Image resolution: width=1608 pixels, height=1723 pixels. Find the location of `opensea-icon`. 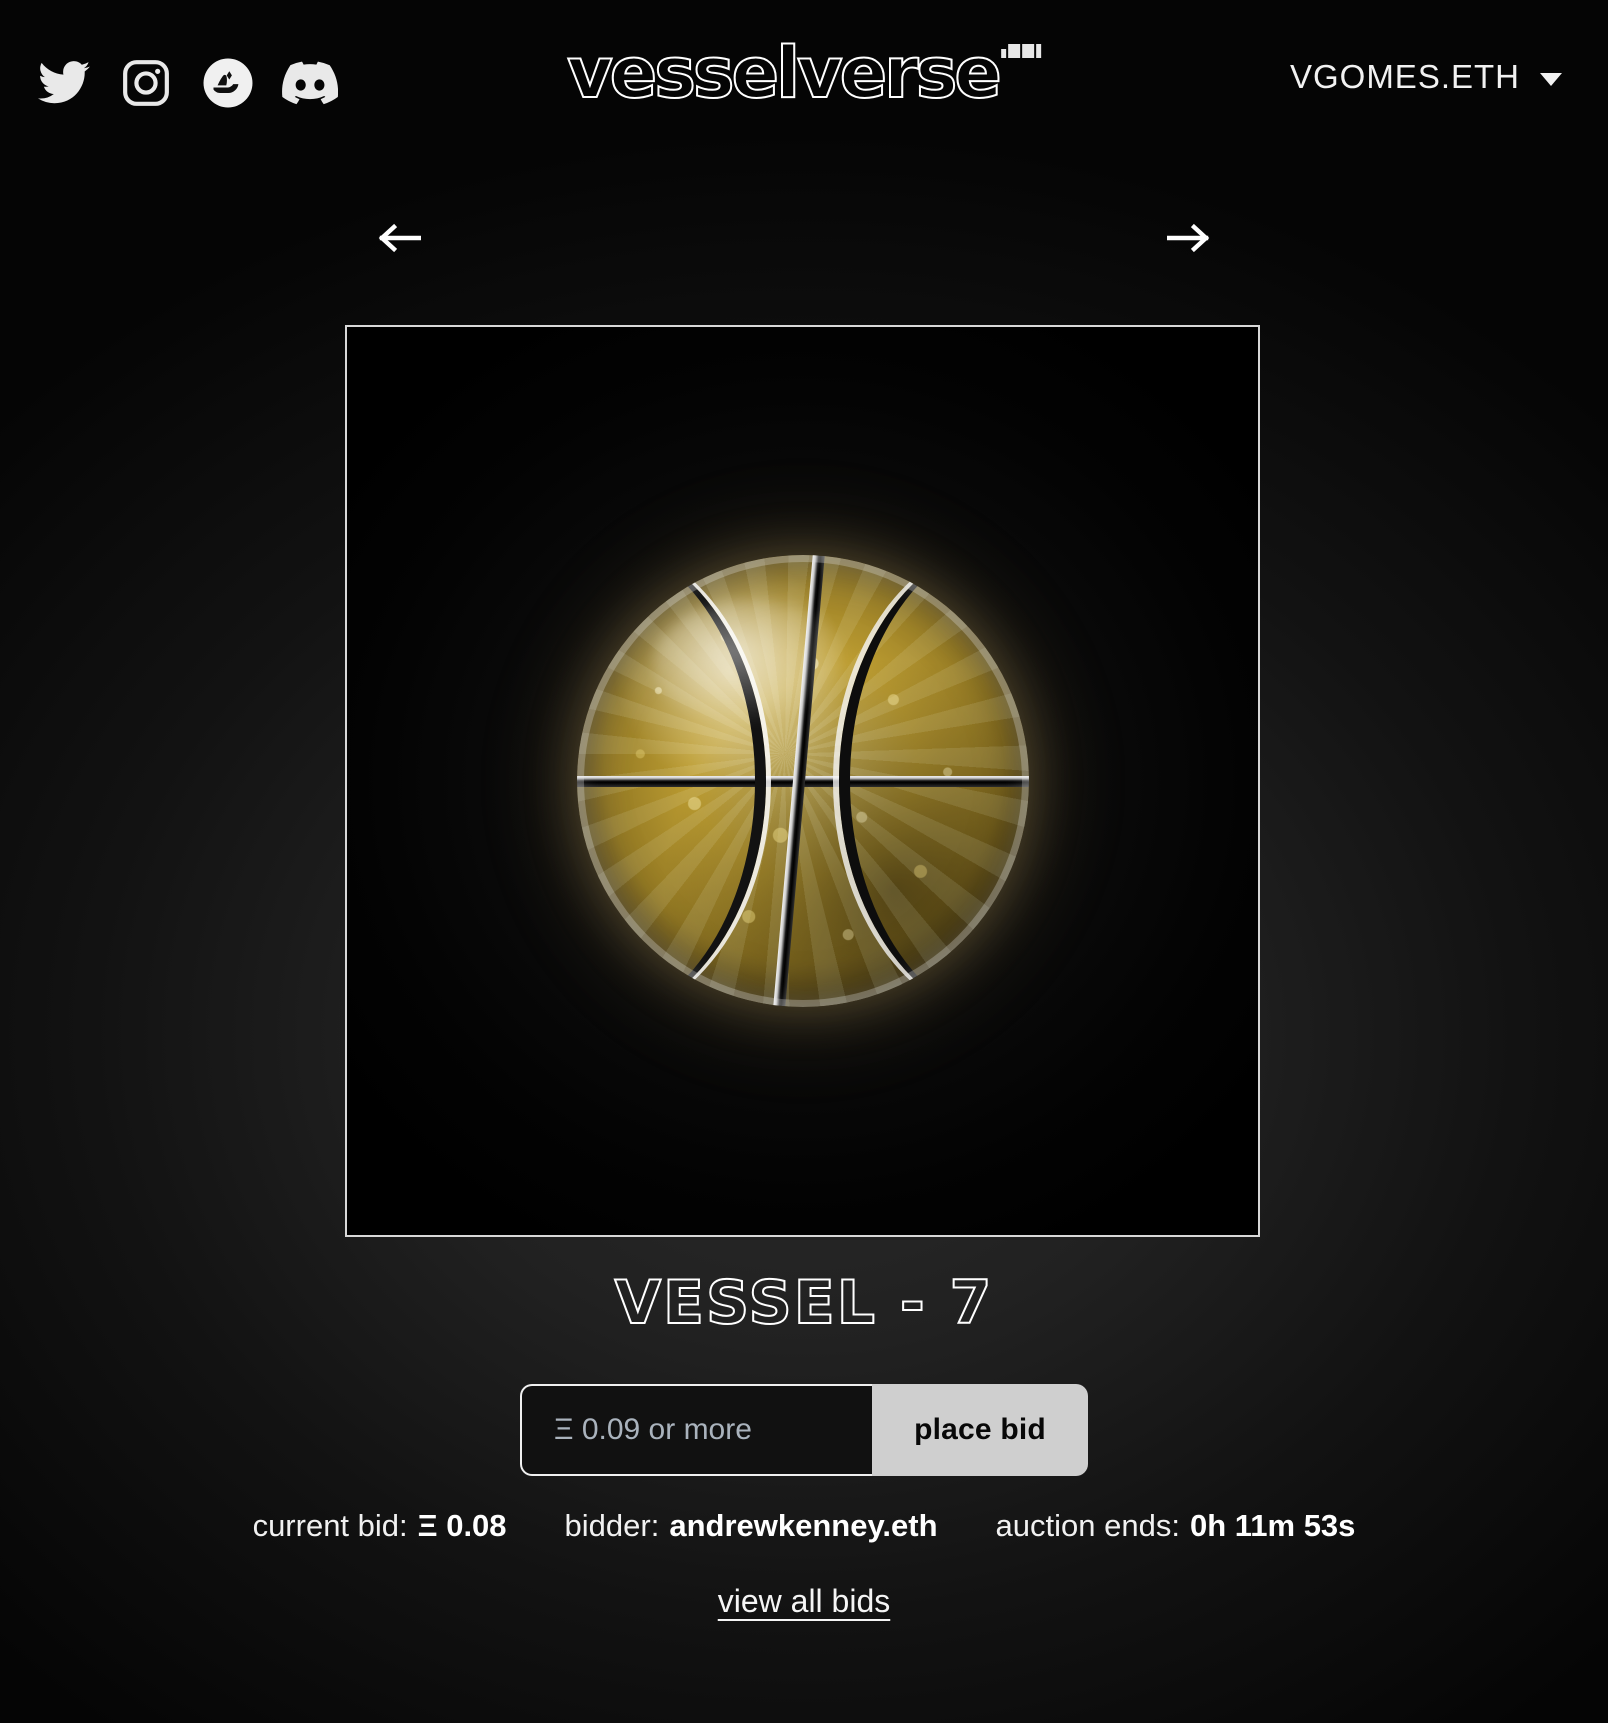

opensea-icon is located at coordinates (228, 83).